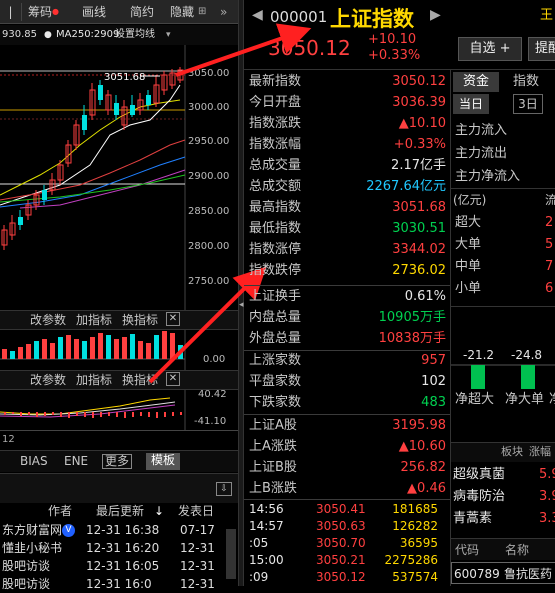 The height and width of the screenshot is (593, 555). I want to click on period-today: 当日, so click(471, 104).